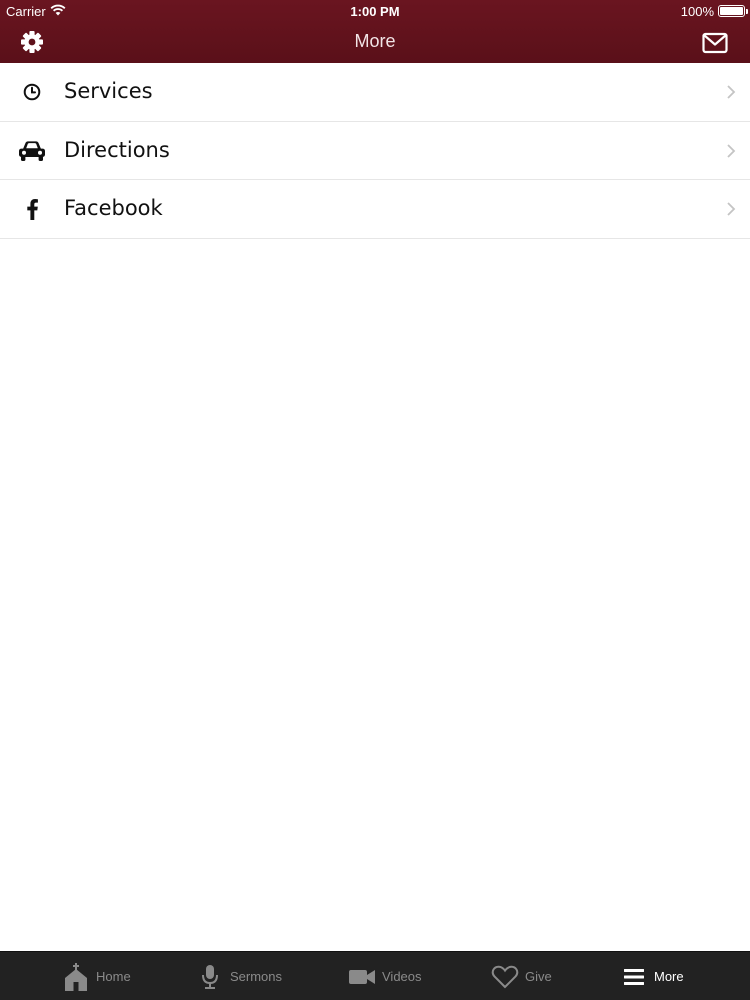 The height and width of the screenshot is (1000, 750). Describe the element at coordinates (113, 208) in the screenshot. I see `menu-item-label: Facebook` at that location.